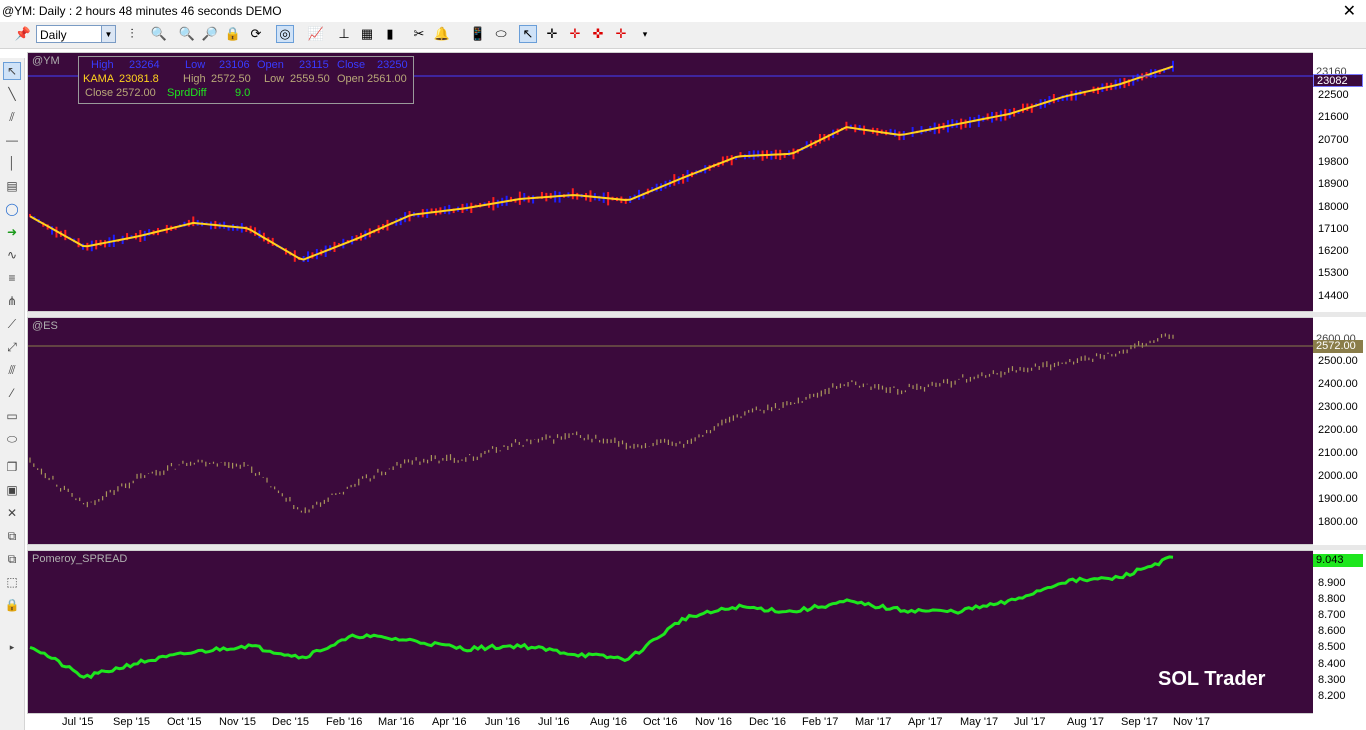 The image size is (1366, 730). What do you see at coordinates (387, 79) in the screenshot?
I see `info-es-open-value: 2561.00` at bounding box center [387, 79].